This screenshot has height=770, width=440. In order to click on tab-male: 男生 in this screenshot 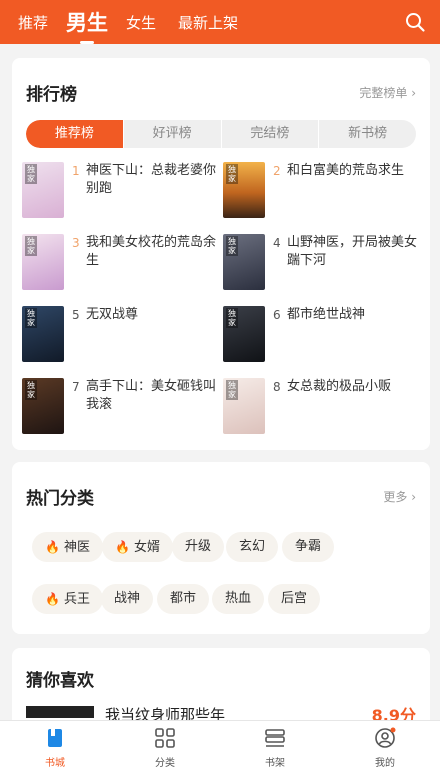, I will do `click(87, 22)`.